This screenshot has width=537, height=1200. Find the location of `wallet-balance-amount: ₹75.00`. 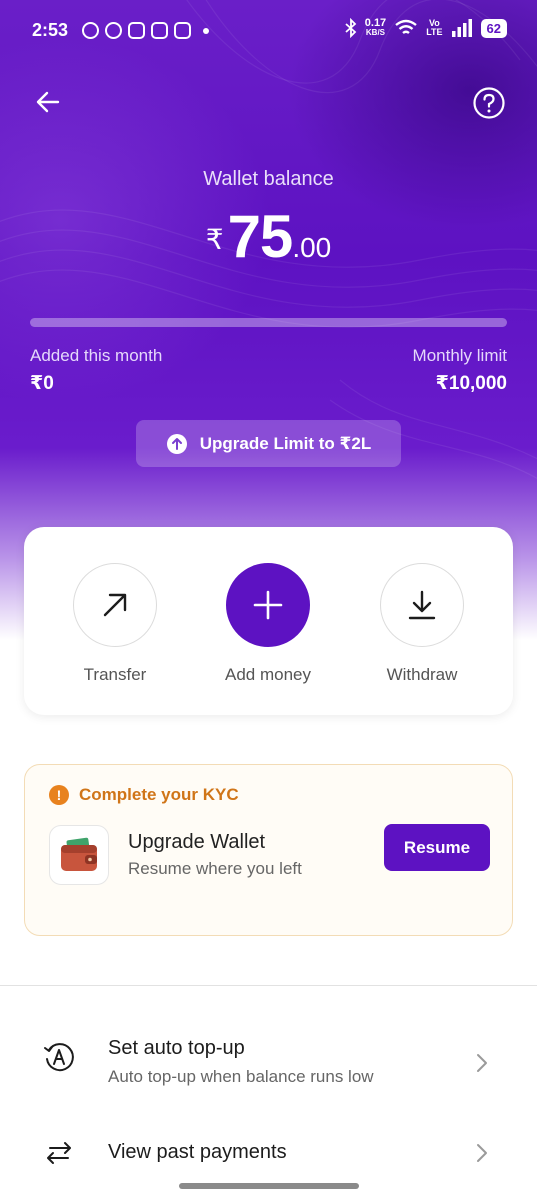

wallet-balance-amount: ₹75.00 is located at coordinates (268, 236).